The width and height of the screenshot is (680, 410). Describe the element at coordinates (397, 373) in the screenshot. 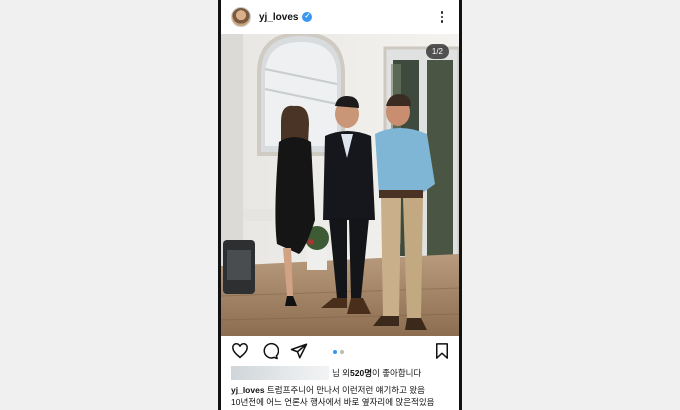

I see `likes-suffix: 이 좋아합니다` at that location.